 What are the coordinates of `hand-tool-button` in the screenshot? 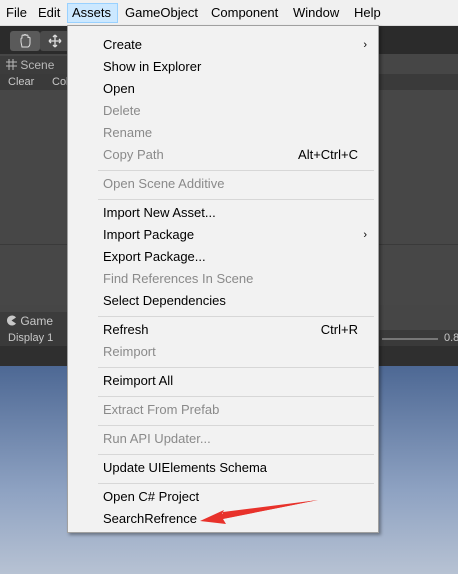 It's located at (25, 41).